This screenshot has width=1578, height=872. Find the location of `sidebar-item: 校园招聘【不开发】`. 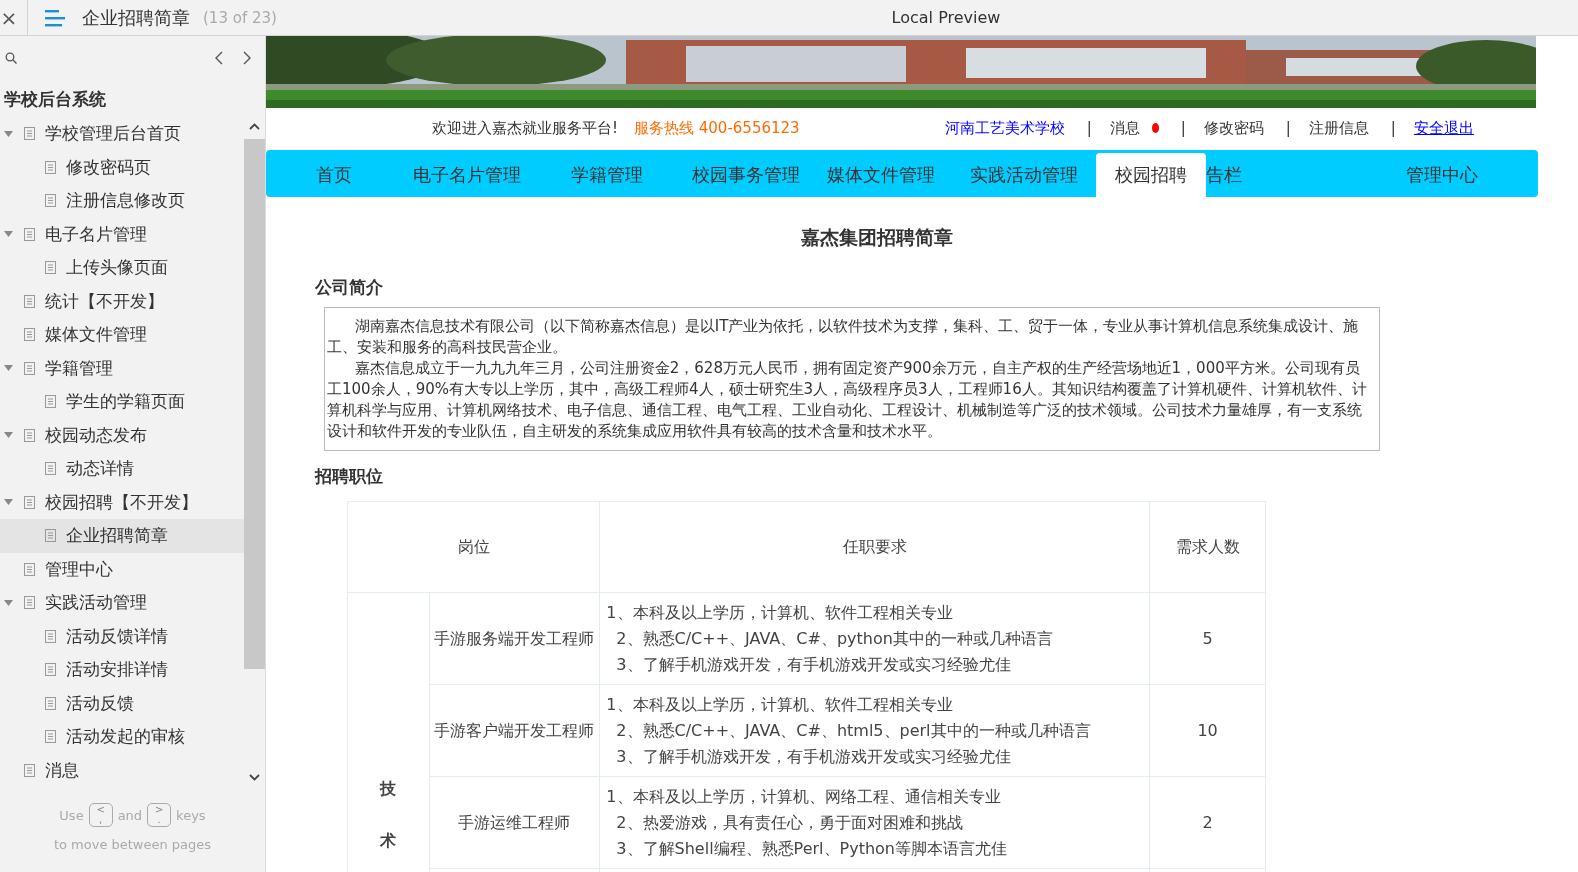

sidebar-item: 校园招聘【不开发】 is located at coordinates (122, 502).